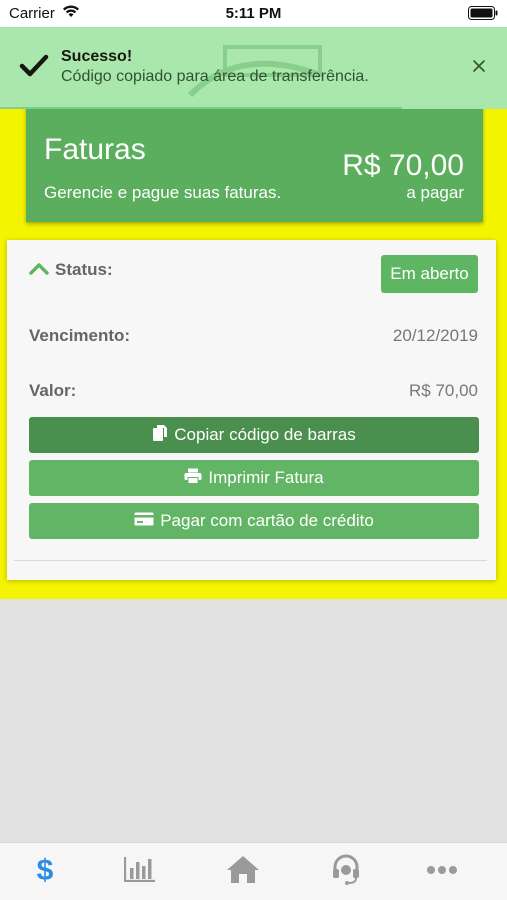 This screenshot has height=900, width=507. Describe the element at coordinates (267, 520) in the screenshot. I see `pay-credit-card-label: Pagar com cartão de crédito` at that location.